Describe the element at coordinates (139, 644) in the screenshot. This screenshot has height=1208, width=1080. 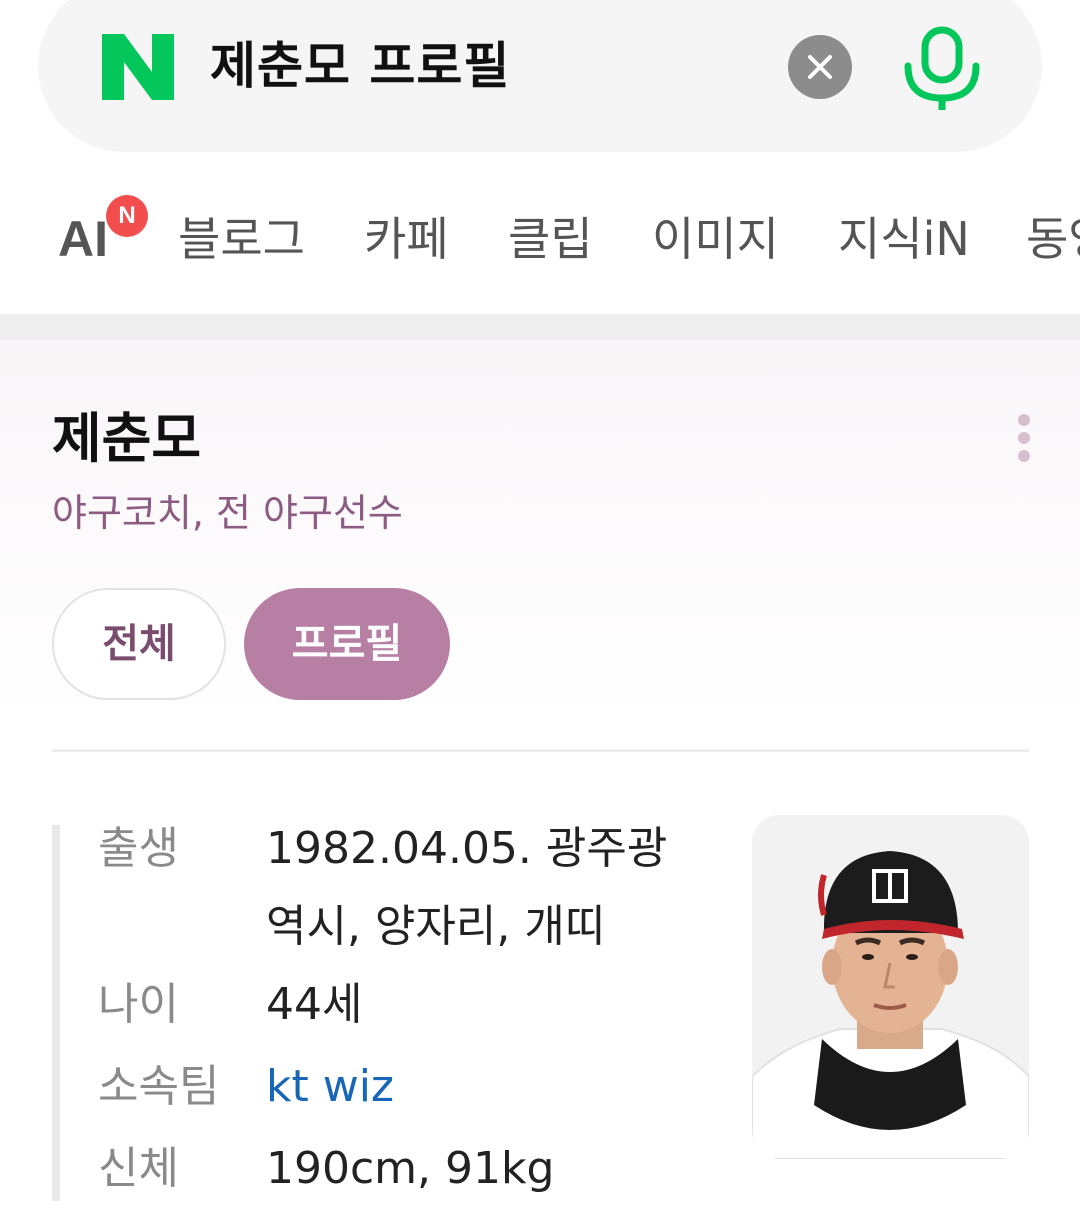
I see `filter-all-button: 전체` at that location.